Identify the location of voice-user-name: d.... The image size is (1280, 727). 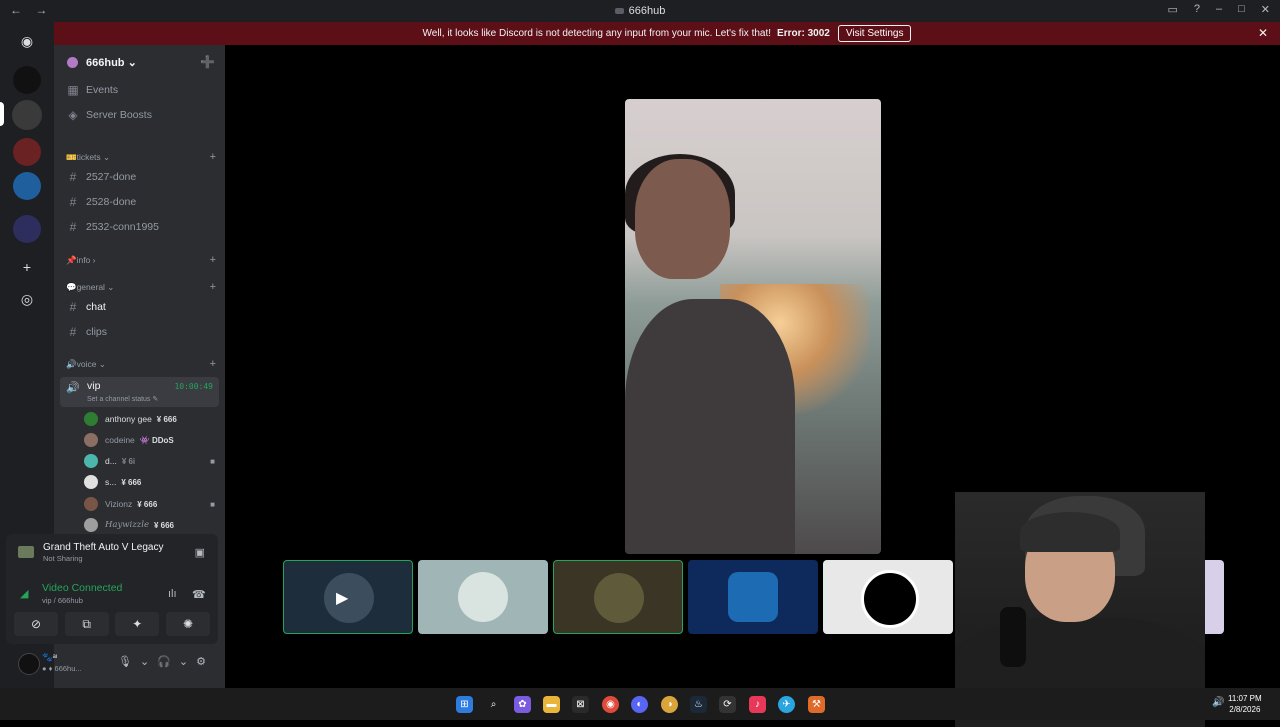
(111, 461).